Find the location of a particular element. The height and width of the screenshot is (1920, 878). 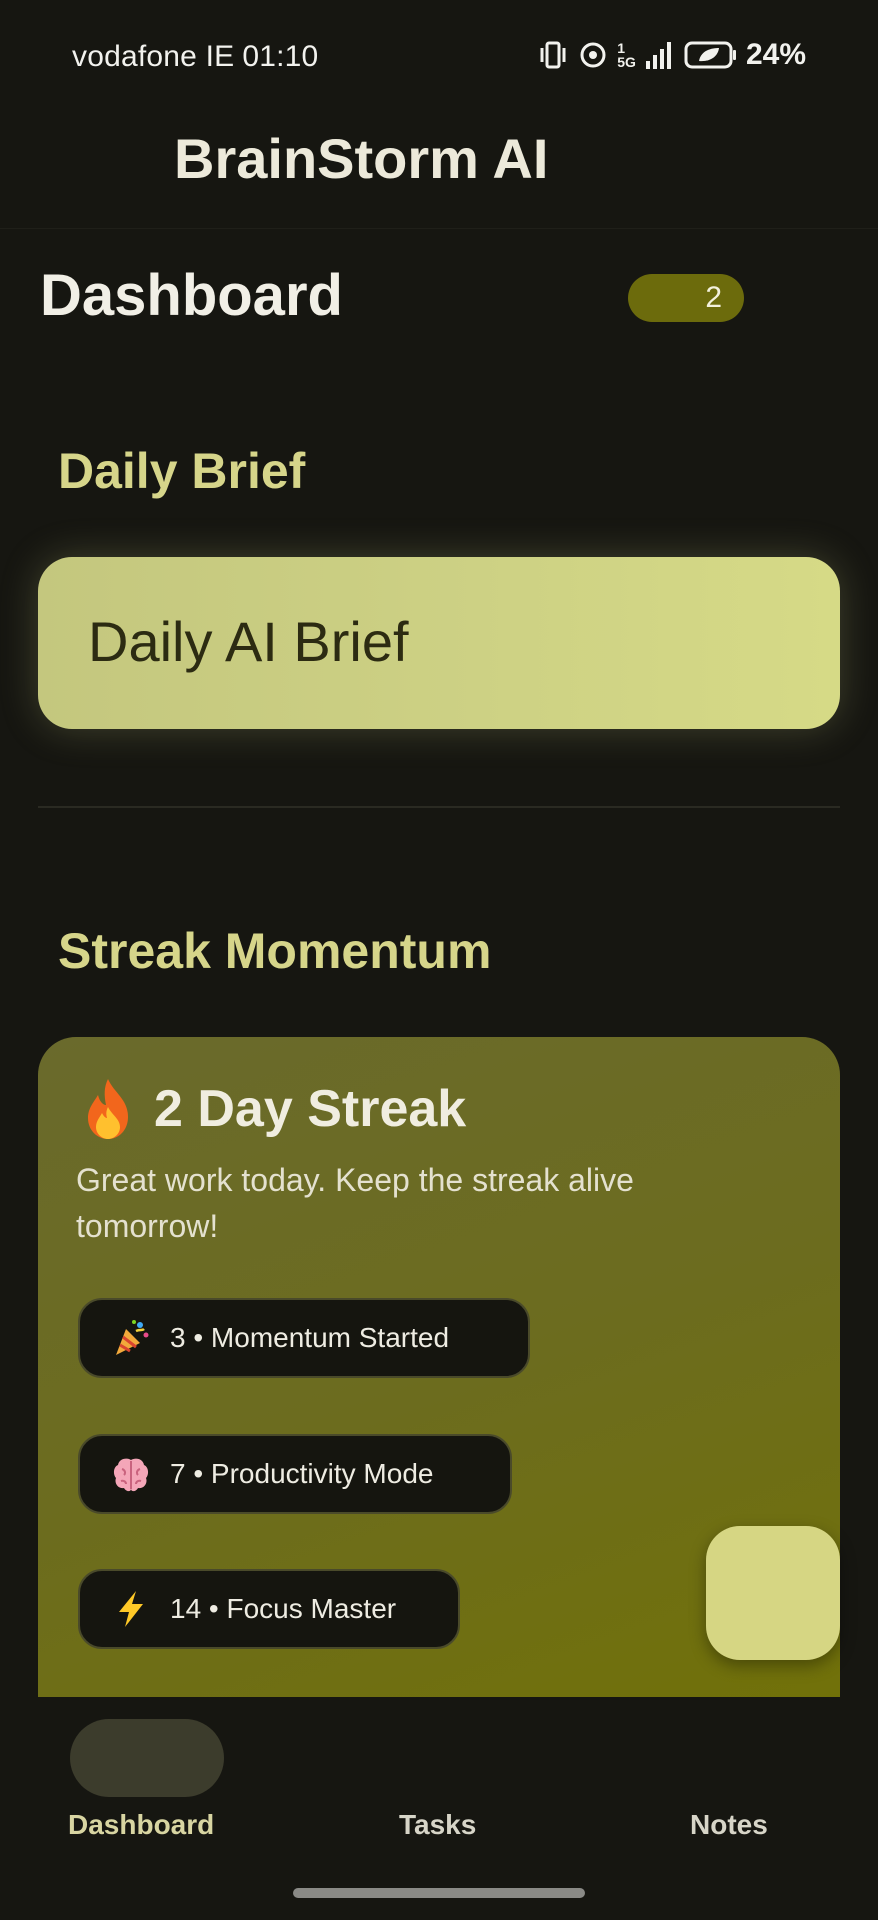

badge-count: 2 is located at coordinates (713, 297).